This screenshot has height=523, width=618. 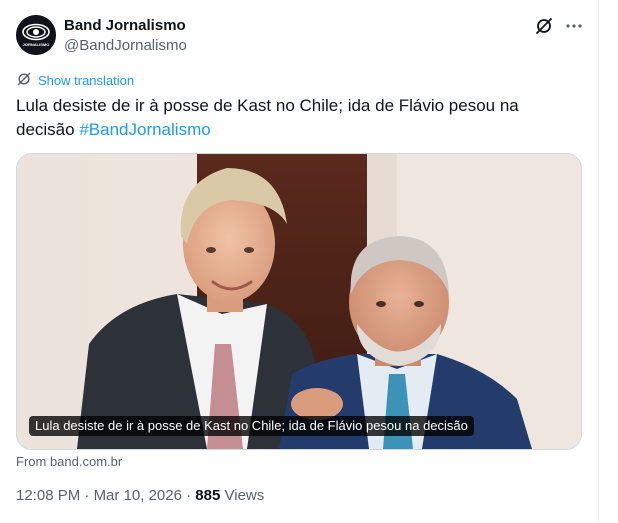 What do you see at coordinates (574, 26) in the screenshot?
I see `more-icon` at bounding box center [574, 26].